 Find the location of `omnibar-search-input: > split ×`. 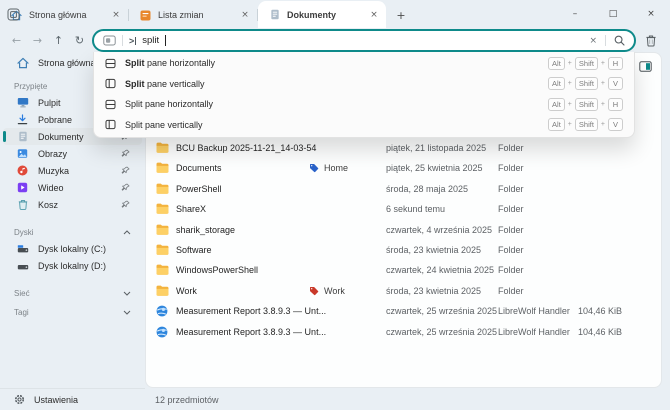

omnibar-search-input: > split × is located at coordinates (364, 40).